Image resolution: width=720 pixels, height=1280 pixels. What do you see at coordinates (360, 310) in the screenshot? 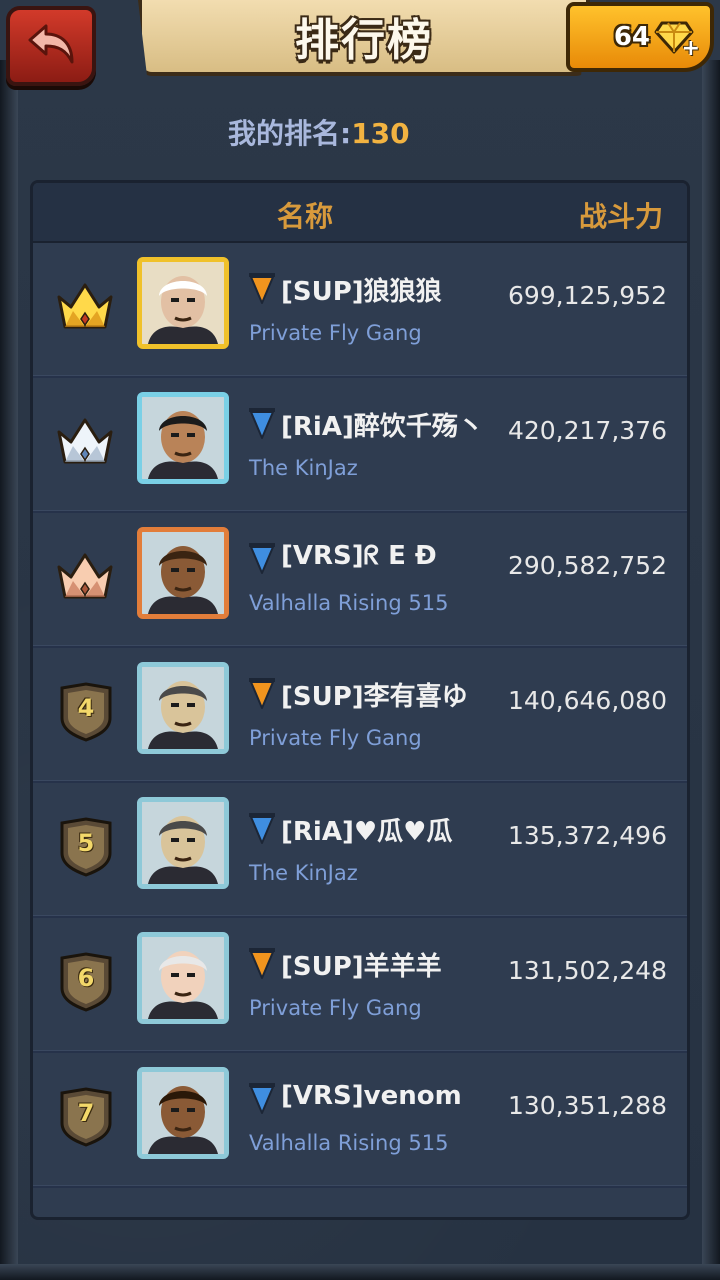
I see `leaderboard-row: [SUP]狼狼狼 Private Fly Gang 699,125,952` at bounding box center [360, 310].